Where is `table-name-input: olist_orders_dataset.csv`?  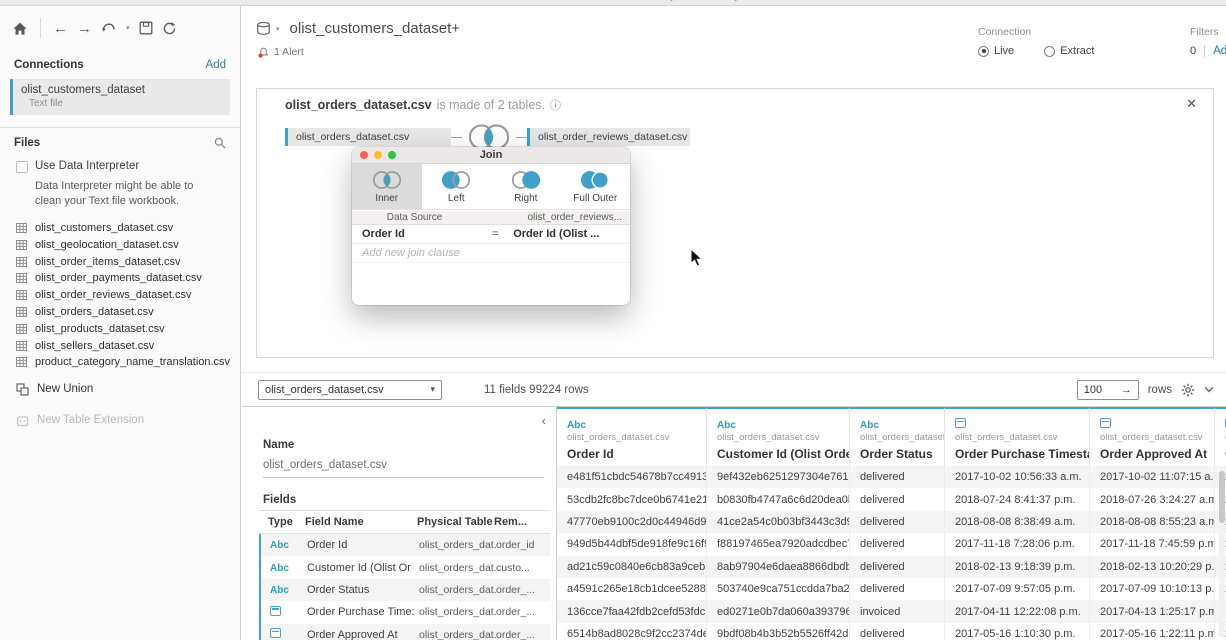
table-name-input: olist_orders_dataset.csv is located at coordinates (403, 468).